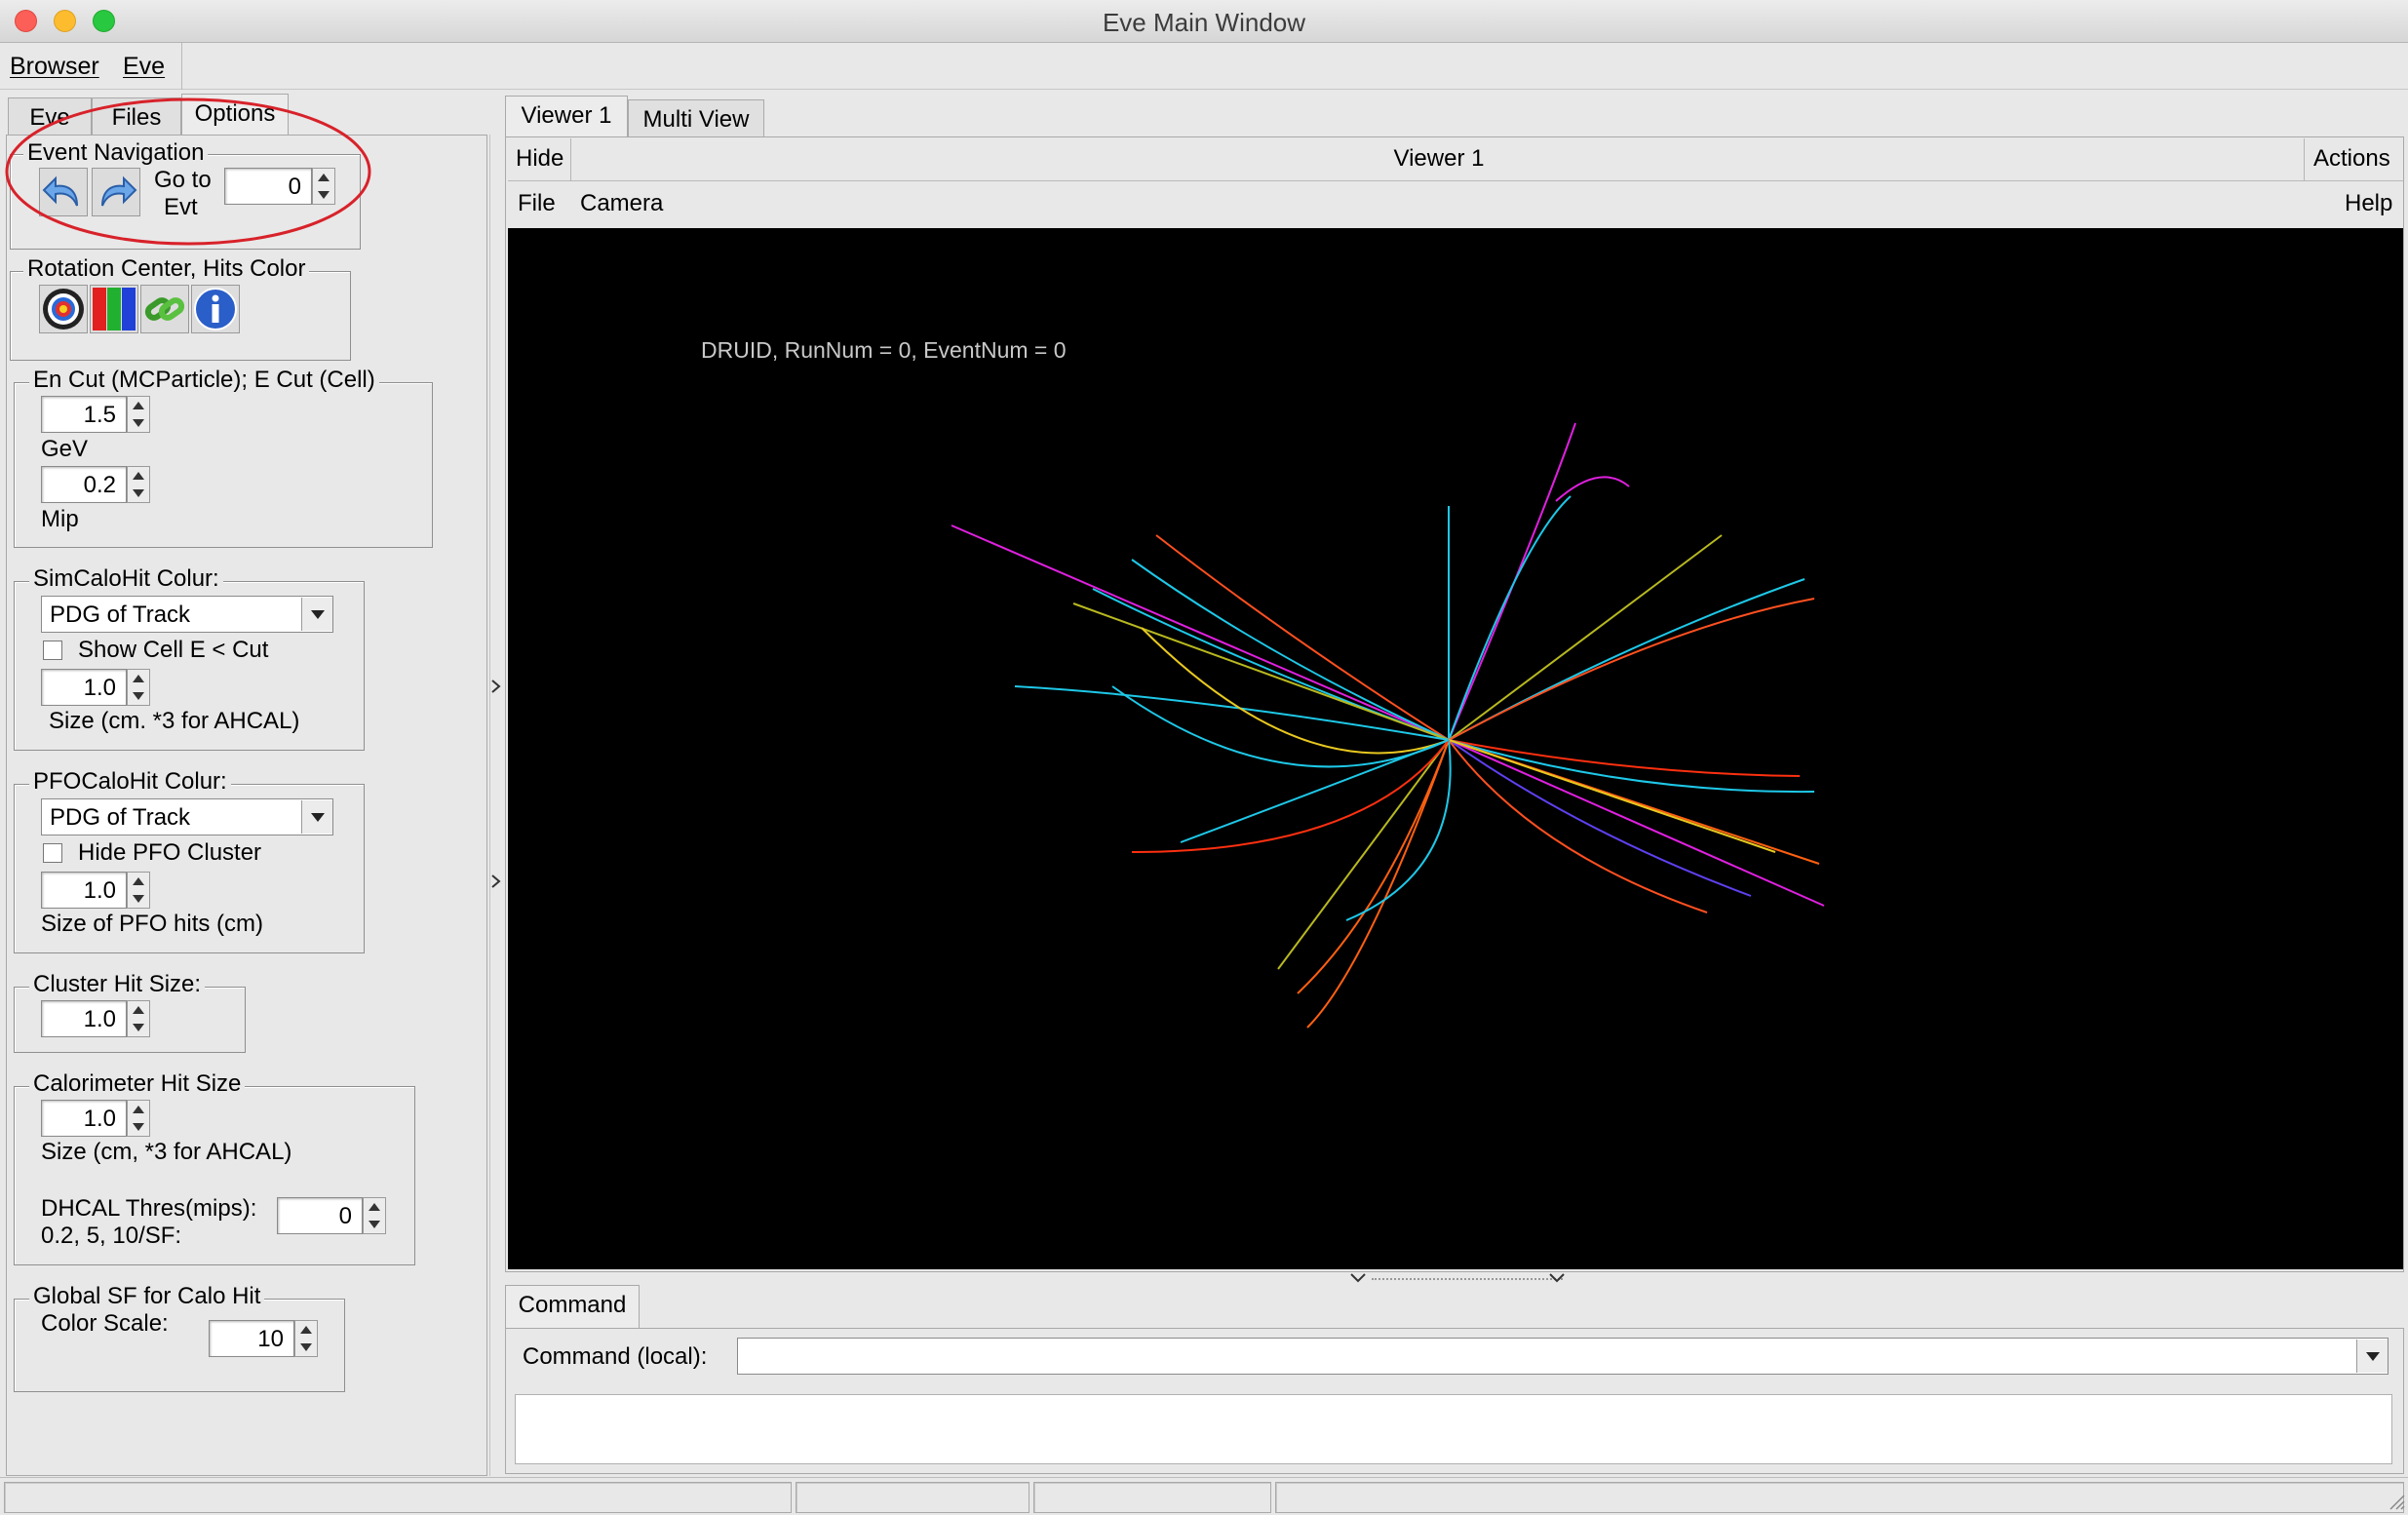 This screenshot has width=2408, height=1515. What do you see at coordinates (696, 119) in the screenshot?
I see `tab-multi-view: Multi View` at bounding box center [696, 119].